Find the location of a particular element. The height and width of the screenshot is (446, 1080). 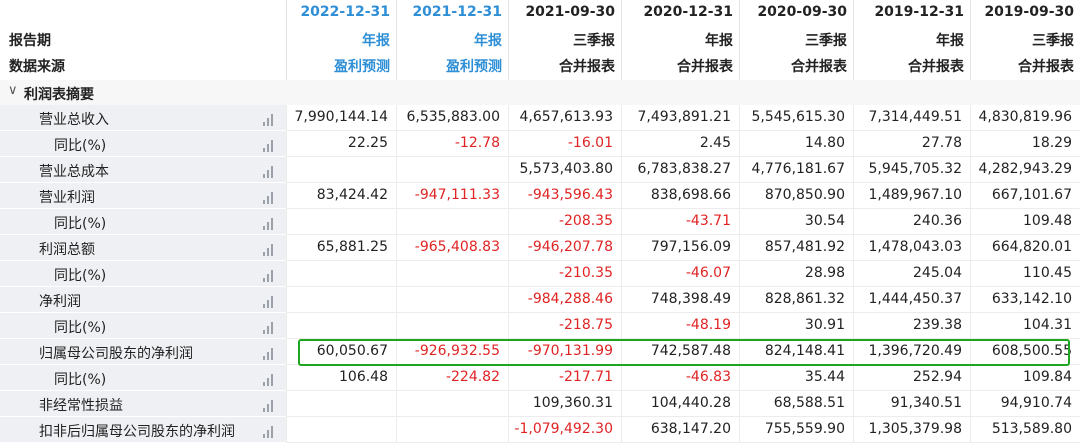

row-label-text: 营业总成本 is located at coordinates (74, 172).